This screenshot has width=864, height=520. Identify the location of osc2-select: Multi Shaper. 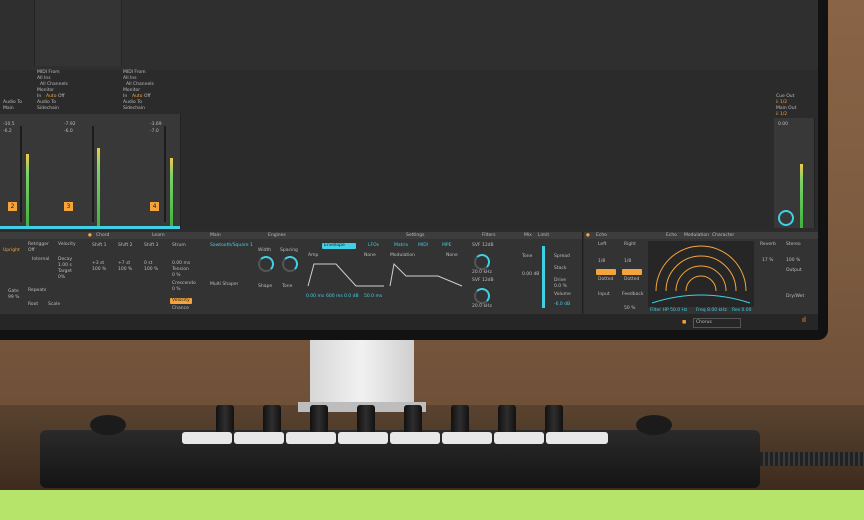
(224, 284).